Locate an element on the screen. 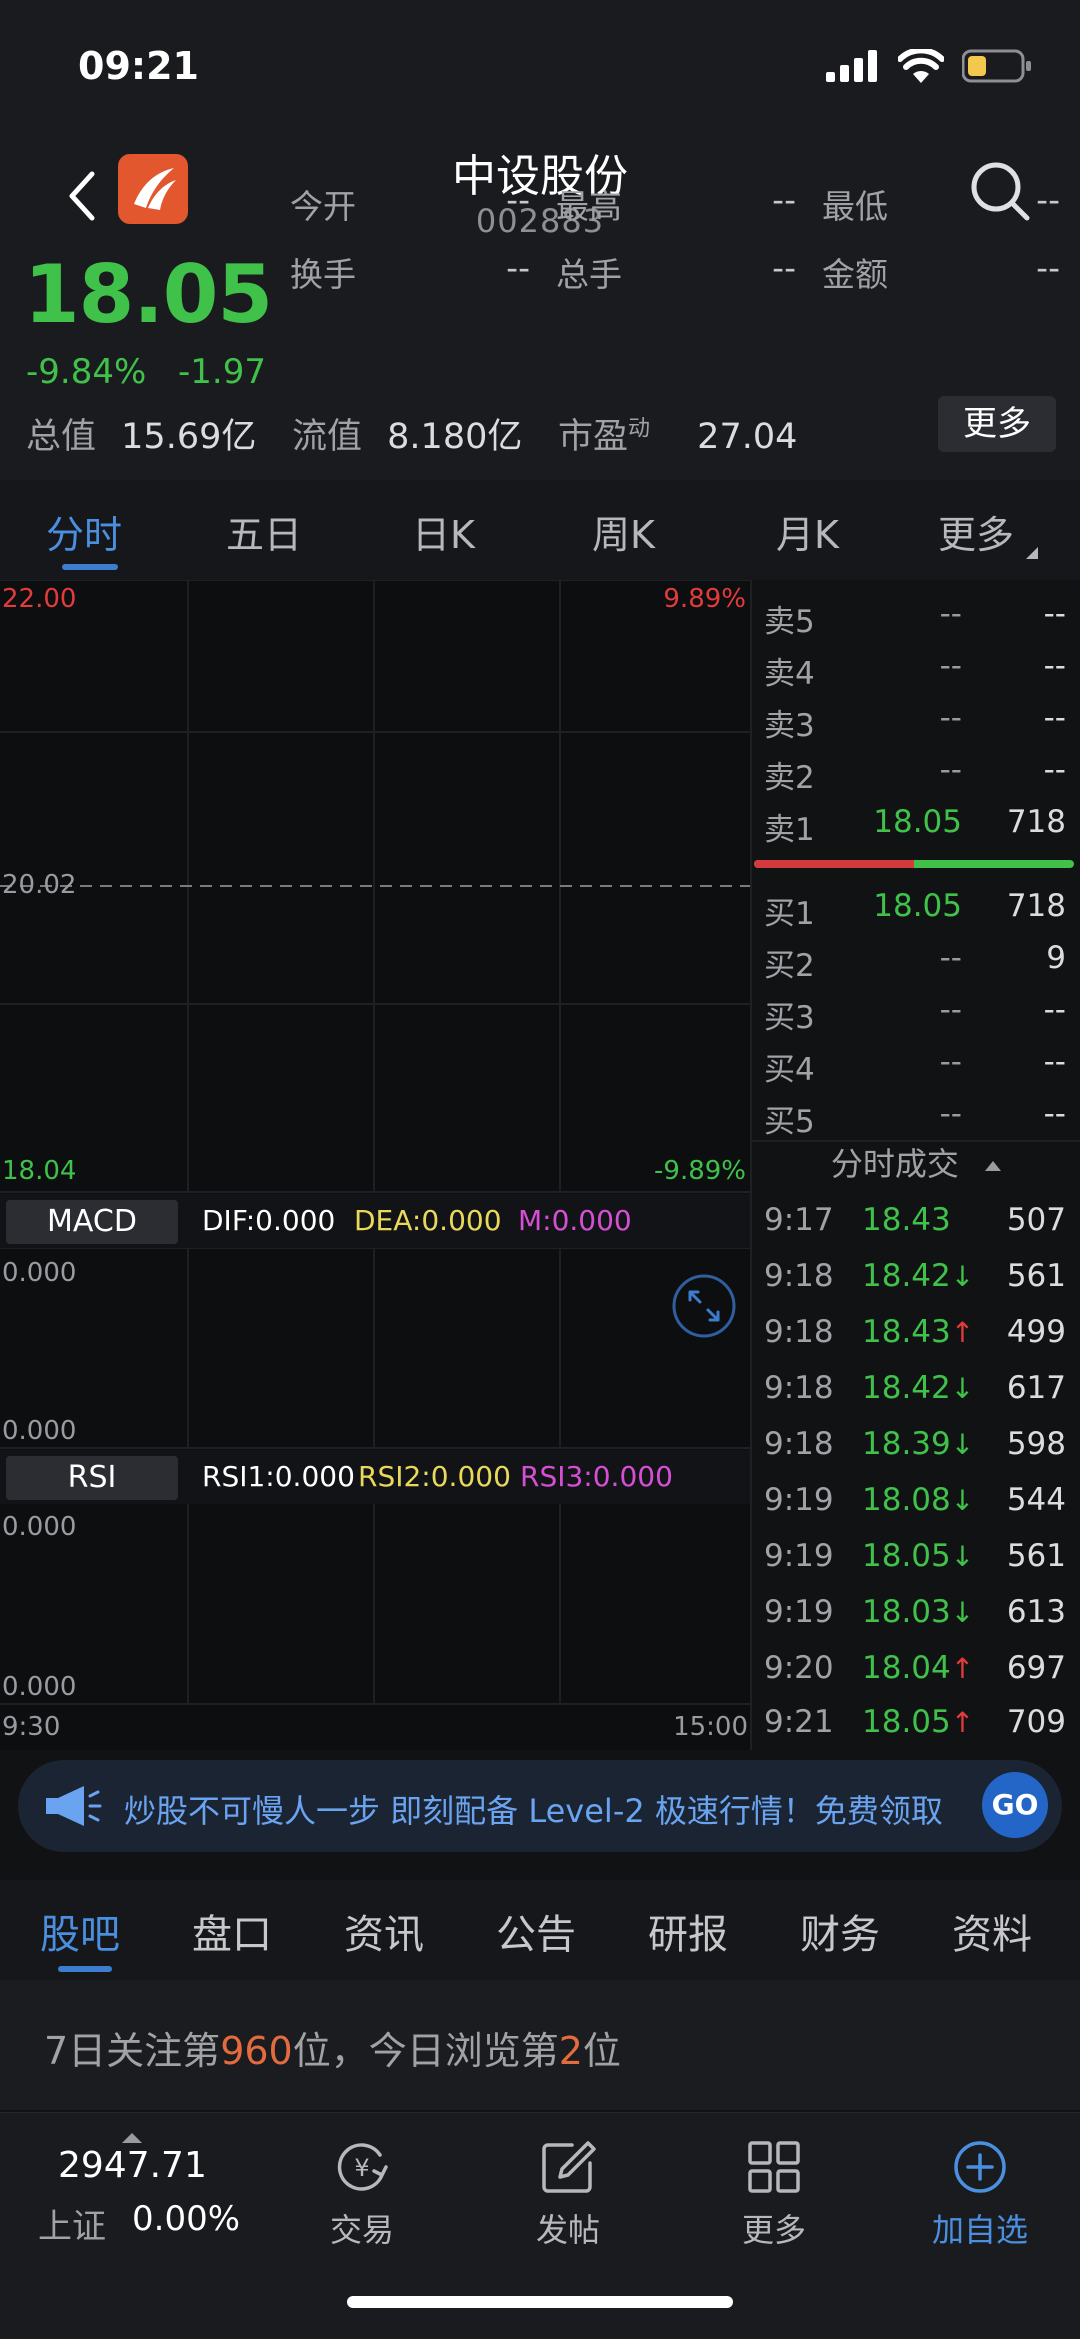 This screenshot has width=1080, height=2339. system-icons is located at coordinates (929, 66).